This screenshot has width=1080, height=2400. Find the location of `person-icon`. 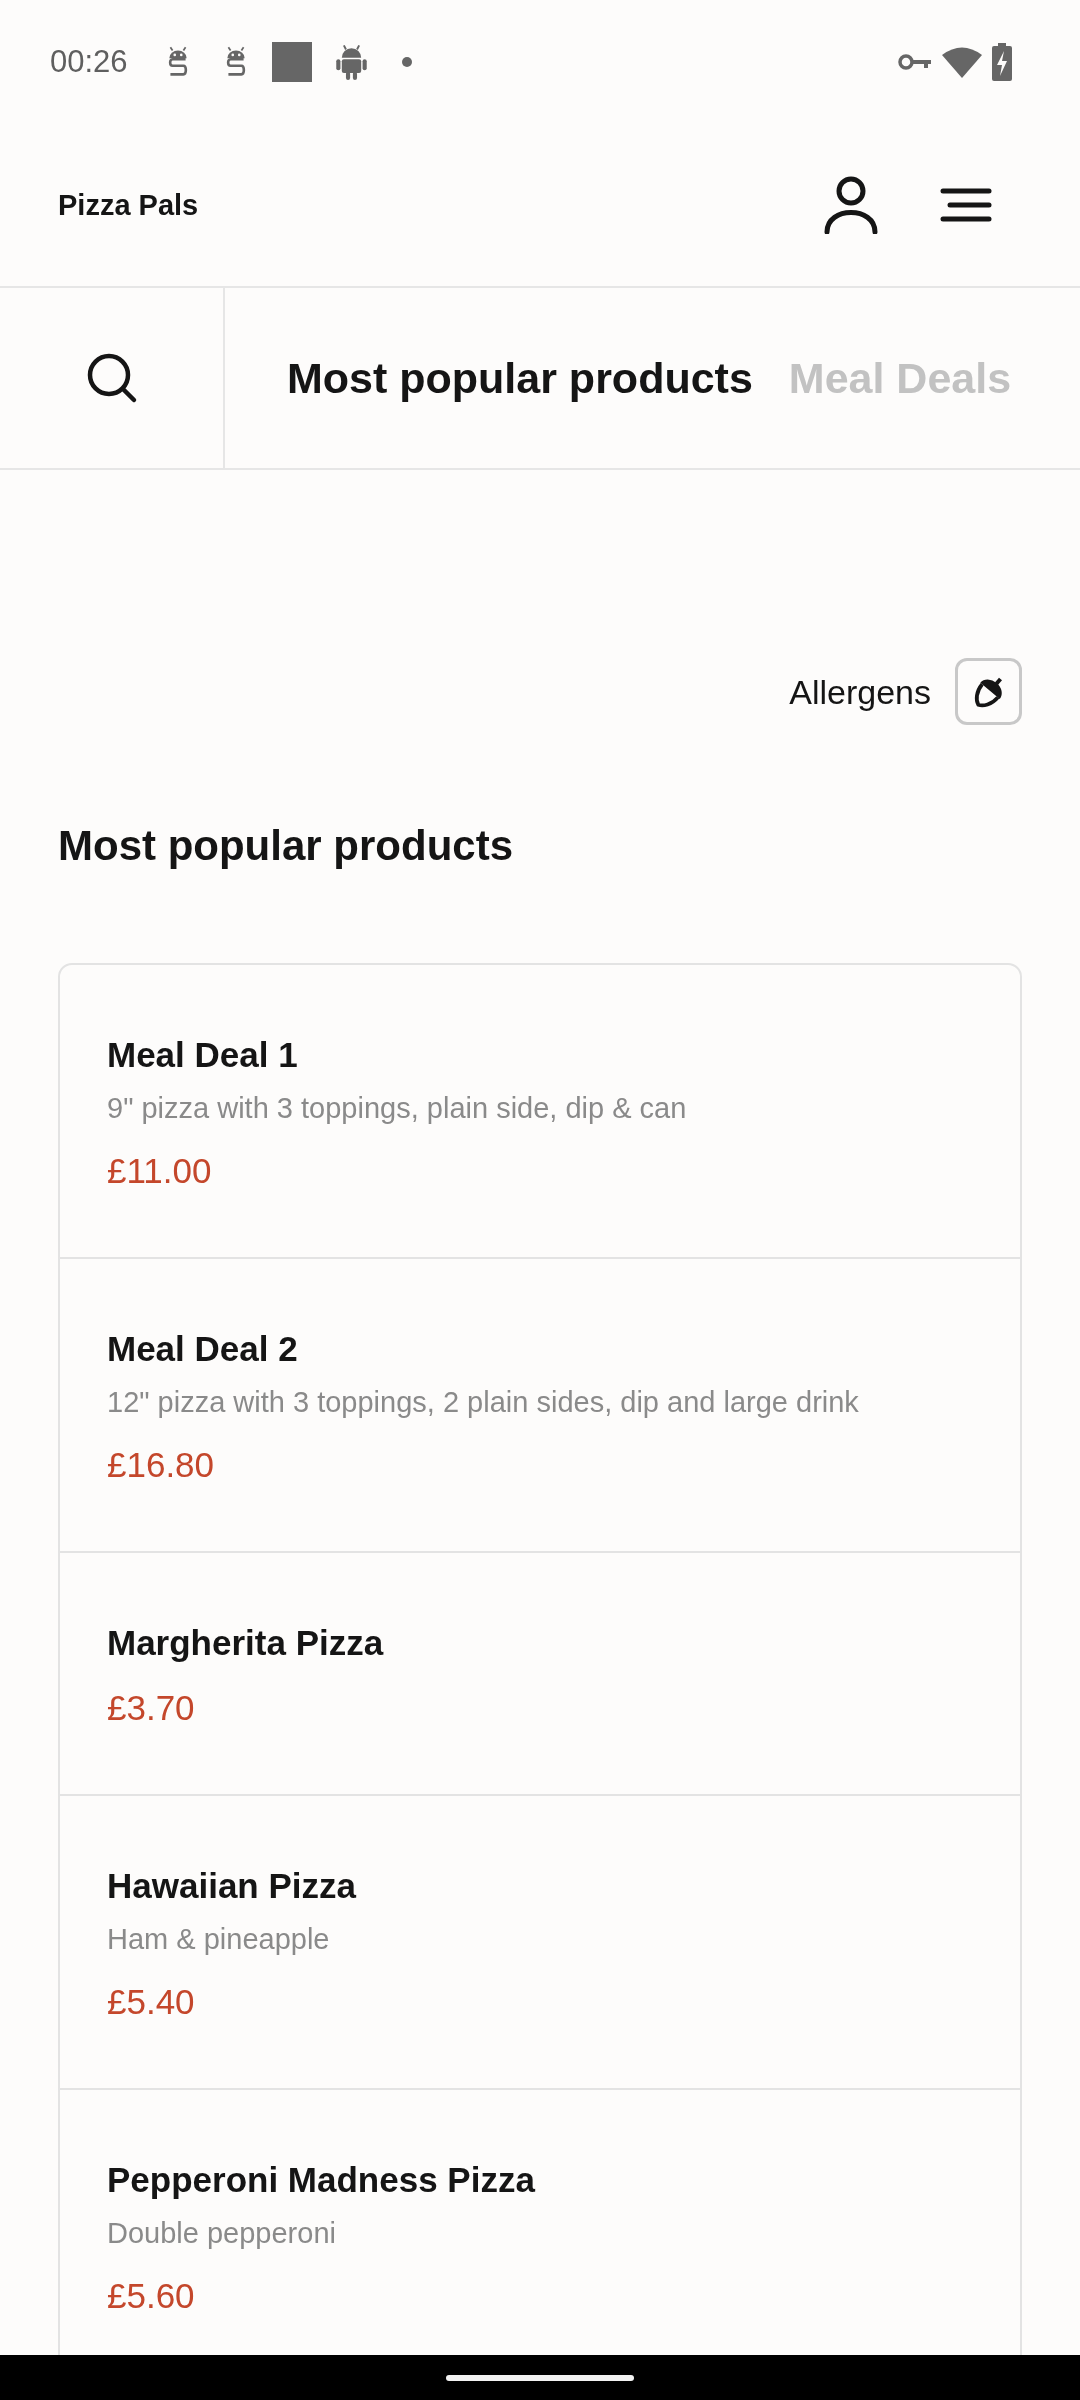

person-icon is located at coordinates (851, 205).